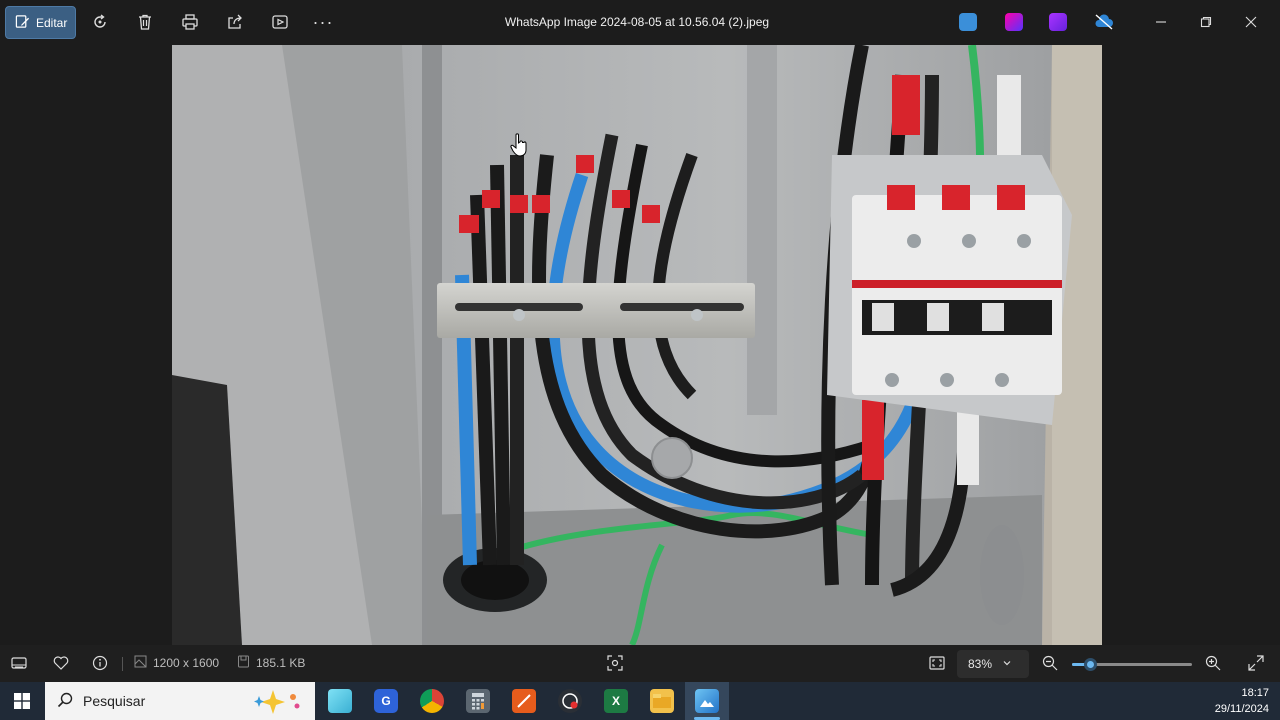  Describe the element at coordinates (1050, 663) in the screenshot. I see `zoom-out-icon` at that location.